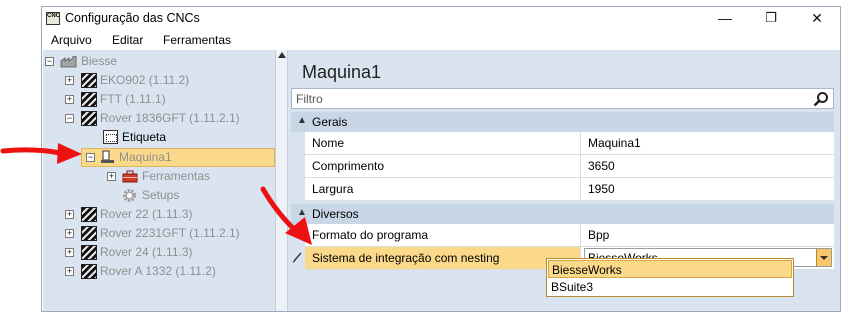  Describe the element at coordinates (176, 176) in the screenshot. I see `tree-label: Ferramentas` at that location.